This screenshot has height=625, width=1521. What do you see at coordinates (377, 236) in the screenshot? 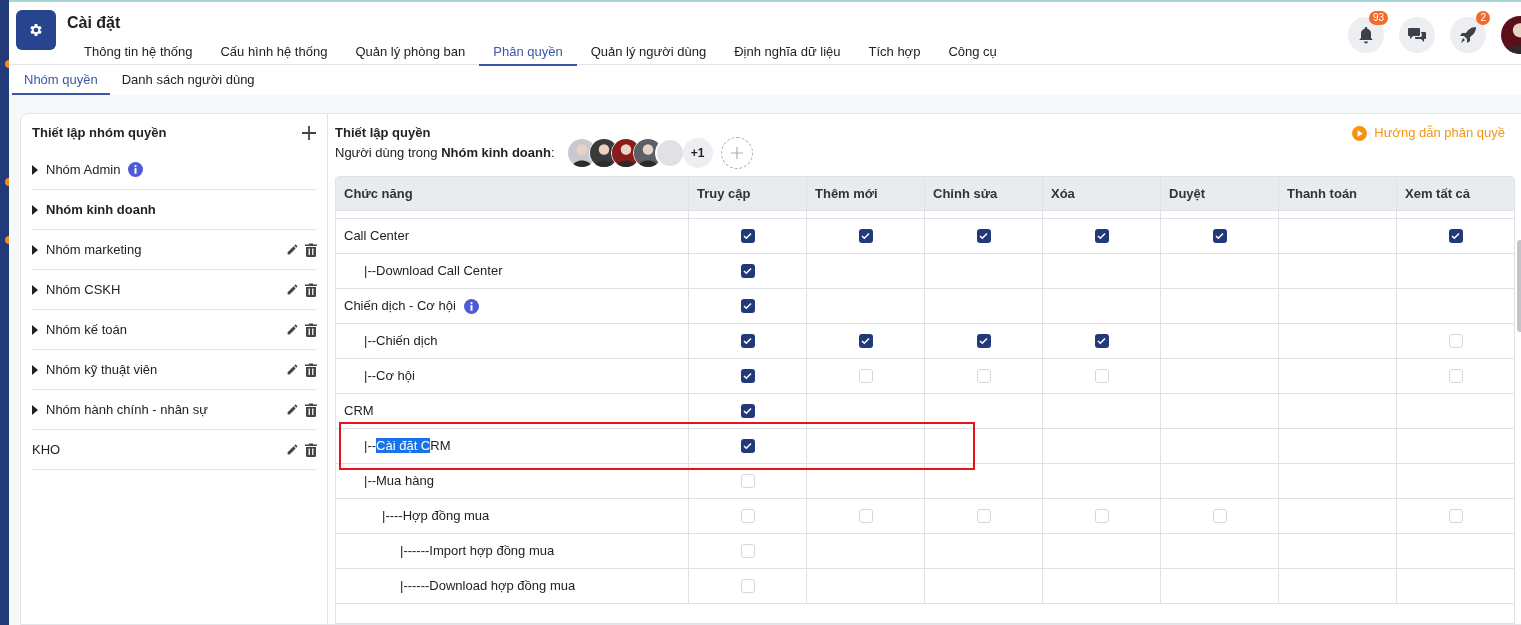
I see `function-name: Call Center` at bounding box center [377, 236].